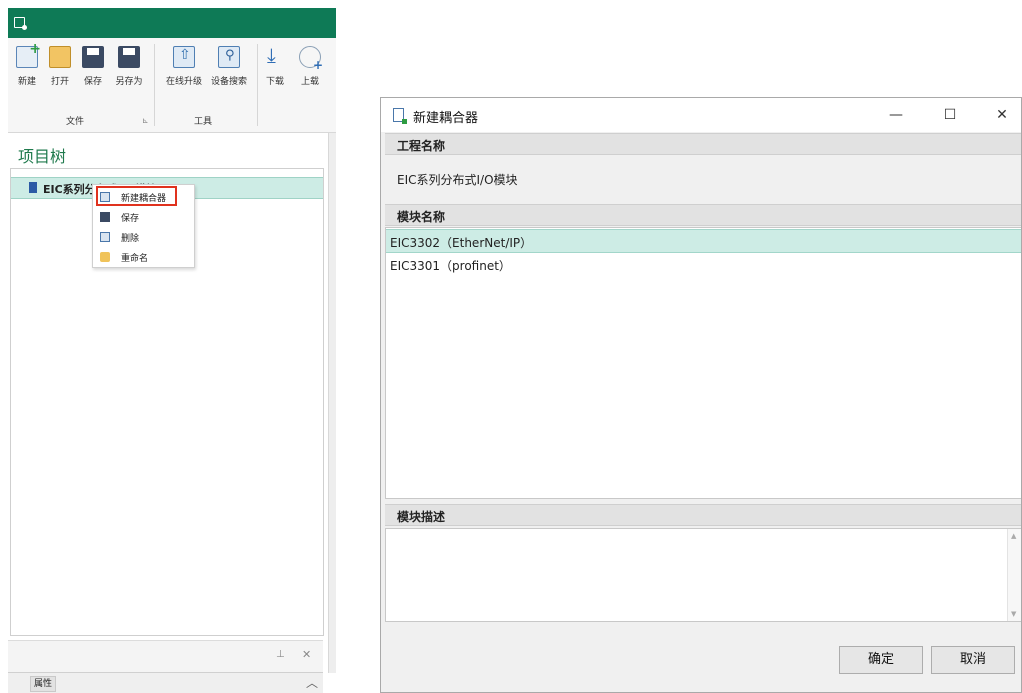 The width and height of the screenshot is (1022, 693). Describe the element at coordinates (703, 144) in the screenshot. I see `project-name-header: 工程名称` at that location.